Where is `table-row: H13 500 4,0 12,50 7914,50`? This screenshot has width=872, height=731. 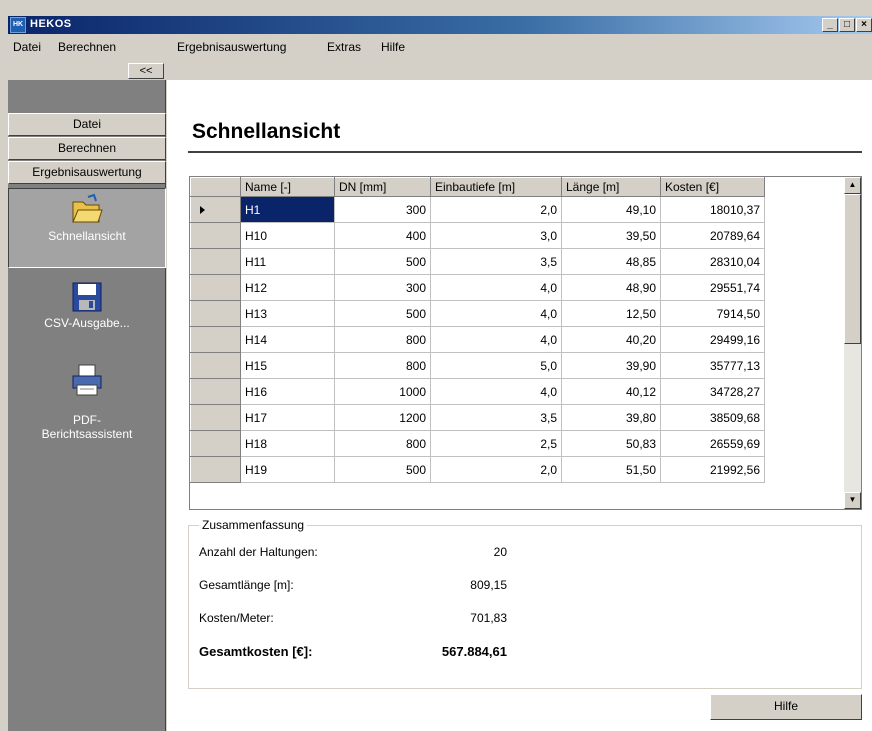
table-row: H13 500 4,0 12,50 7914,50 is located at coordinates (517, 313).